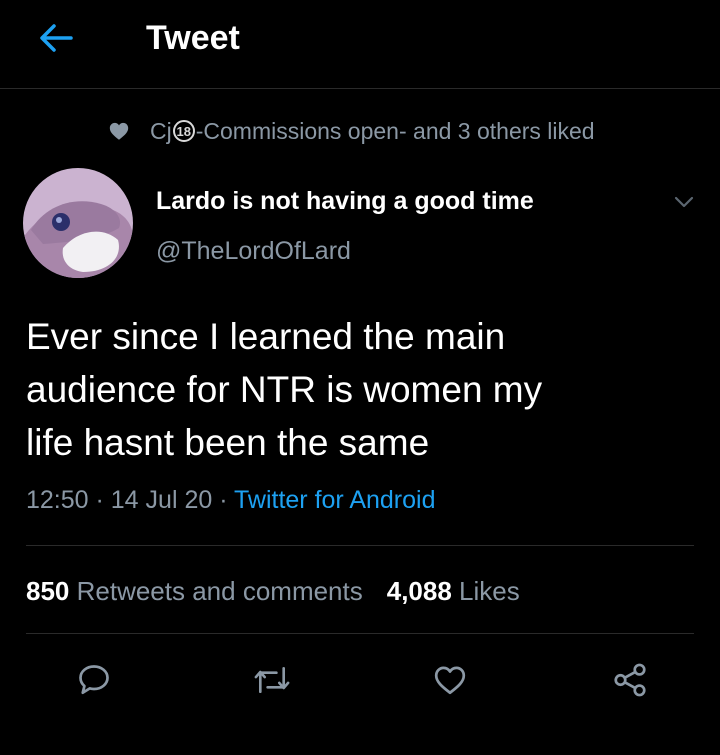  What do you see at coordinates (216, 591) in the screenshot?
I see `retweets-label: Retweets and comments` at bounding box center [216, 591].